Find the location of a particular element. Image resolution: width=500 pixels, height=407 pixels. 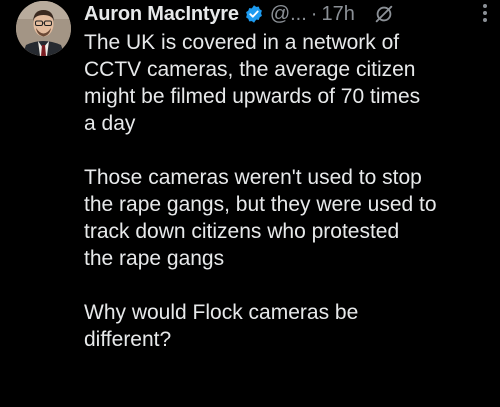

author-name: Auron MacIntyre is located at coordinates (161, 14).